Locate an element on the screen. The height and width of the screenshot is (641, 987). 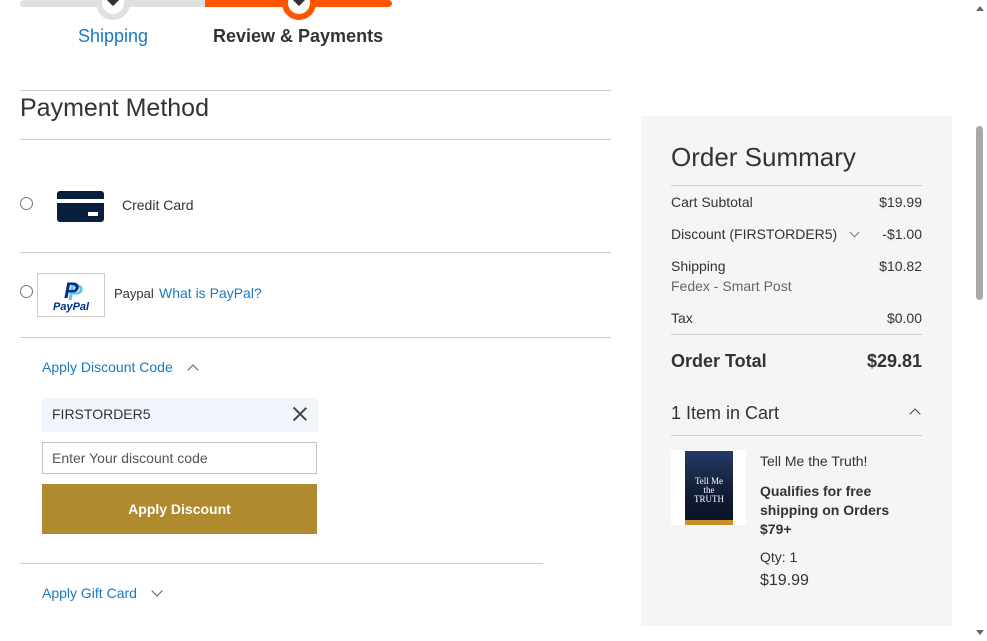
tax-value: $0.00 is located at coordinates (904, 318).